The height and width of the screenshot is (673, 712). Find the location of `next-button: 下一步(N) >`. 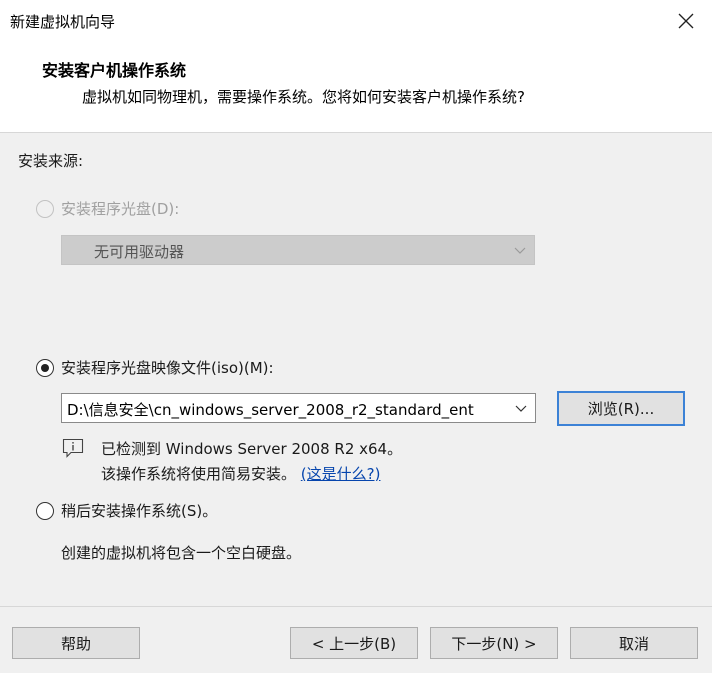

next-button: 下一步(N) > is located at coordinates (494, 643).